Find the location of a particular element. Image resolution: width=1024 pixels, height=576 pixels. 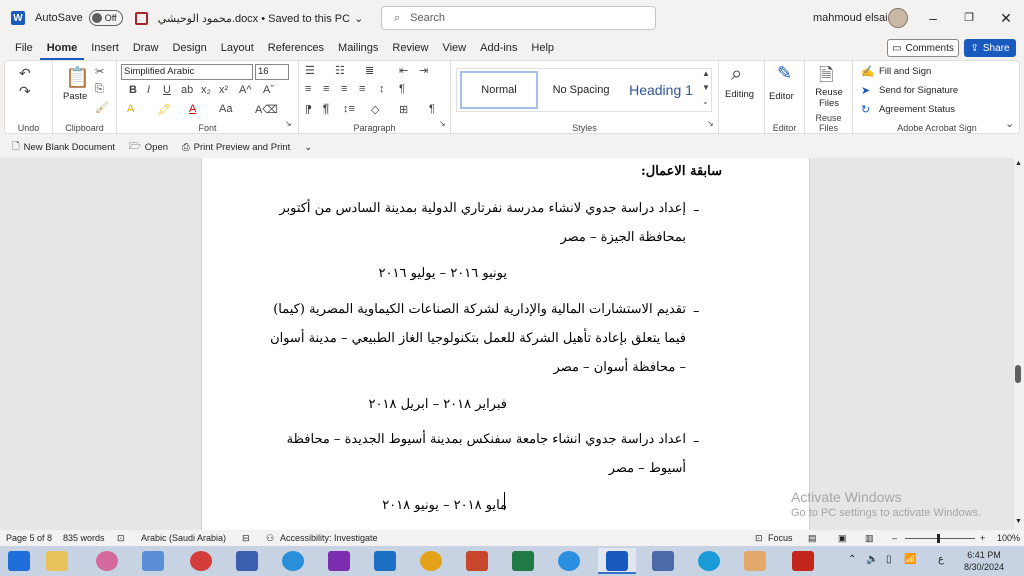

ltr-icon: ⁋ is located at coordinates (308, 109).